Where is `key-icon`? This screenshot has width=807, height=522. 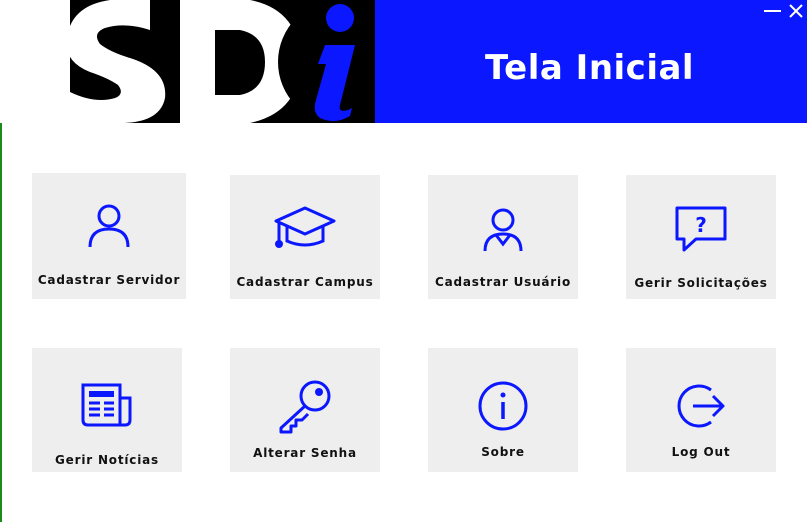 key-icon is located at coordinates (305, 407).